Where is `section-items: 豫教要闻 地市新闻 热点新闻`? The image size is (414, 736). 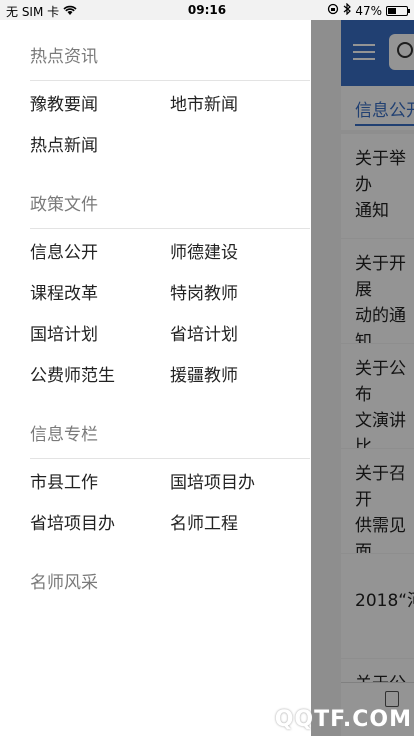 section-items: 豫教要闻 地市新闻 热点新闻 is located at coordinates (170, 134).